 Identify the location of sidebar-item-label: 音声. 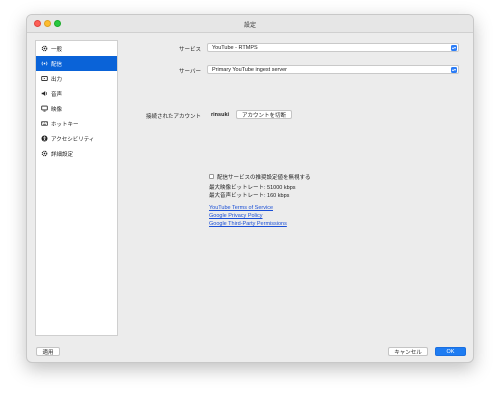
(57, 94).